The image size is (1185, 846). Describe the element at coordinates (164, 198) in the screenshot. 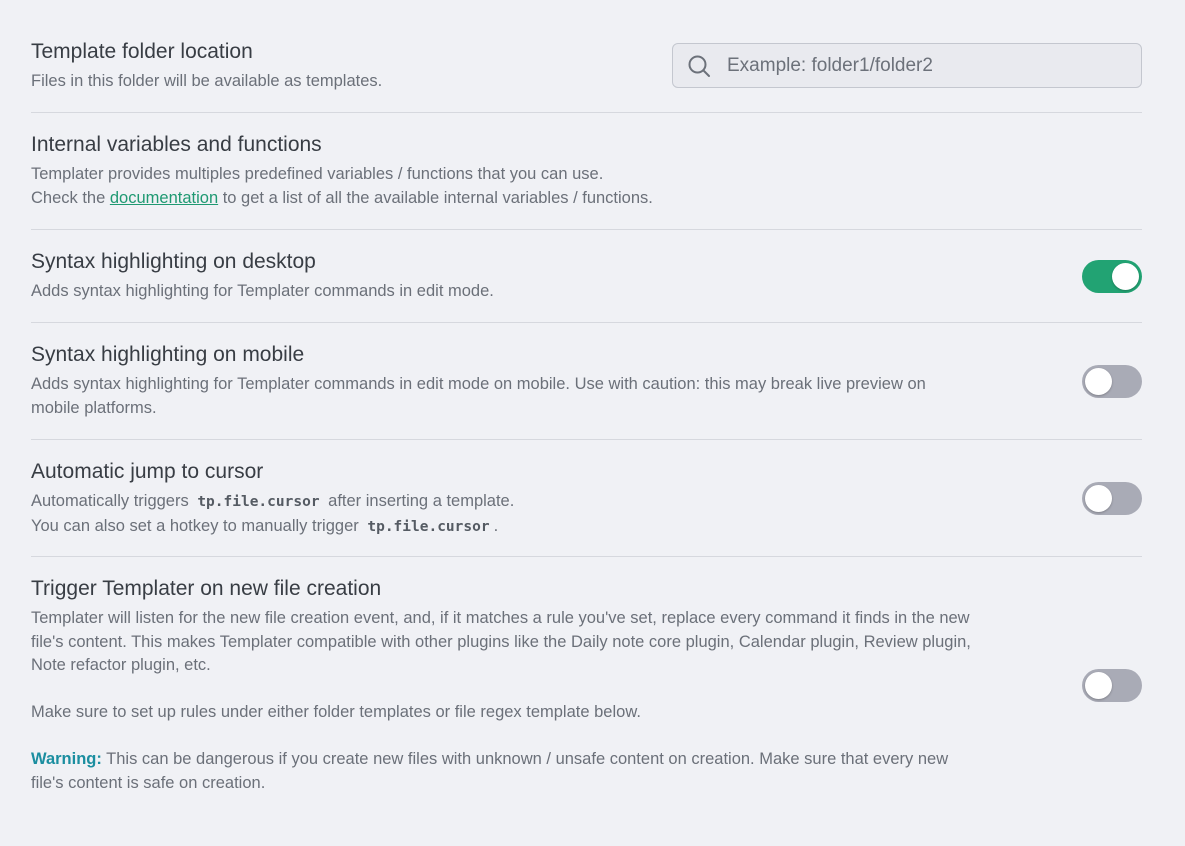

I see `documentation-link: documentation` at that location.